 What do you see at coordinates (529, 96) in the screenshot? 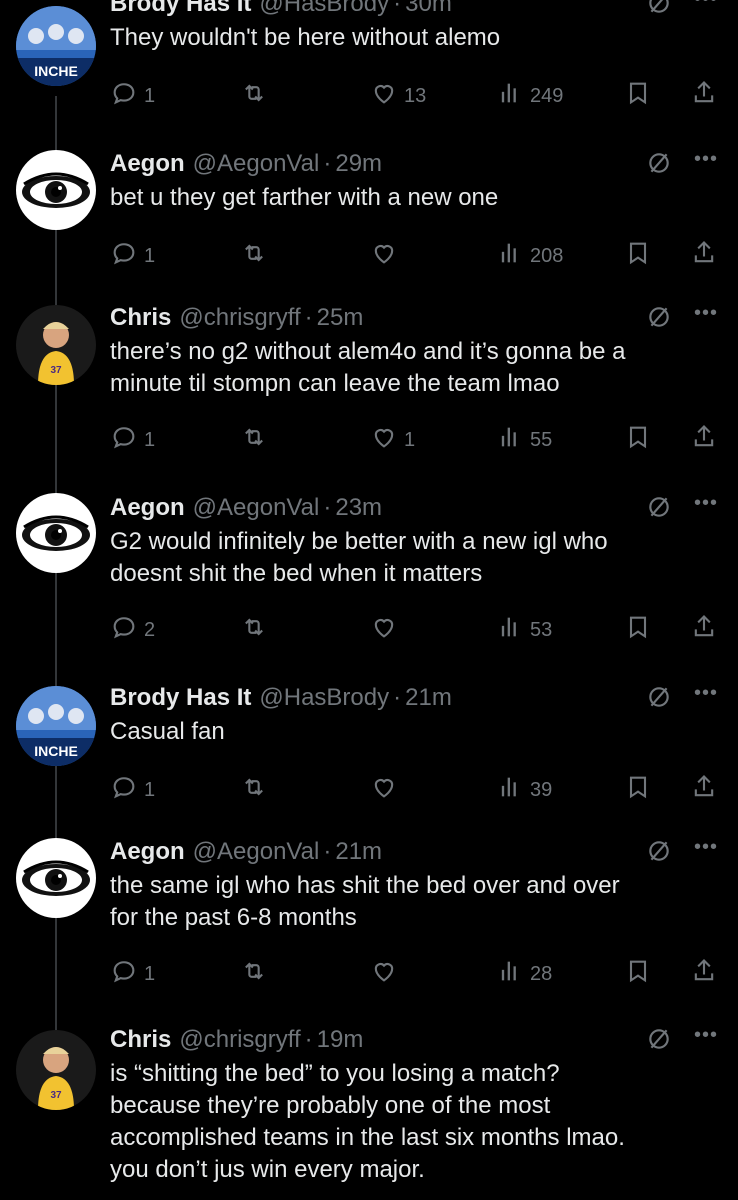
I see `views-button: 249` at bounding box center [529, 96].